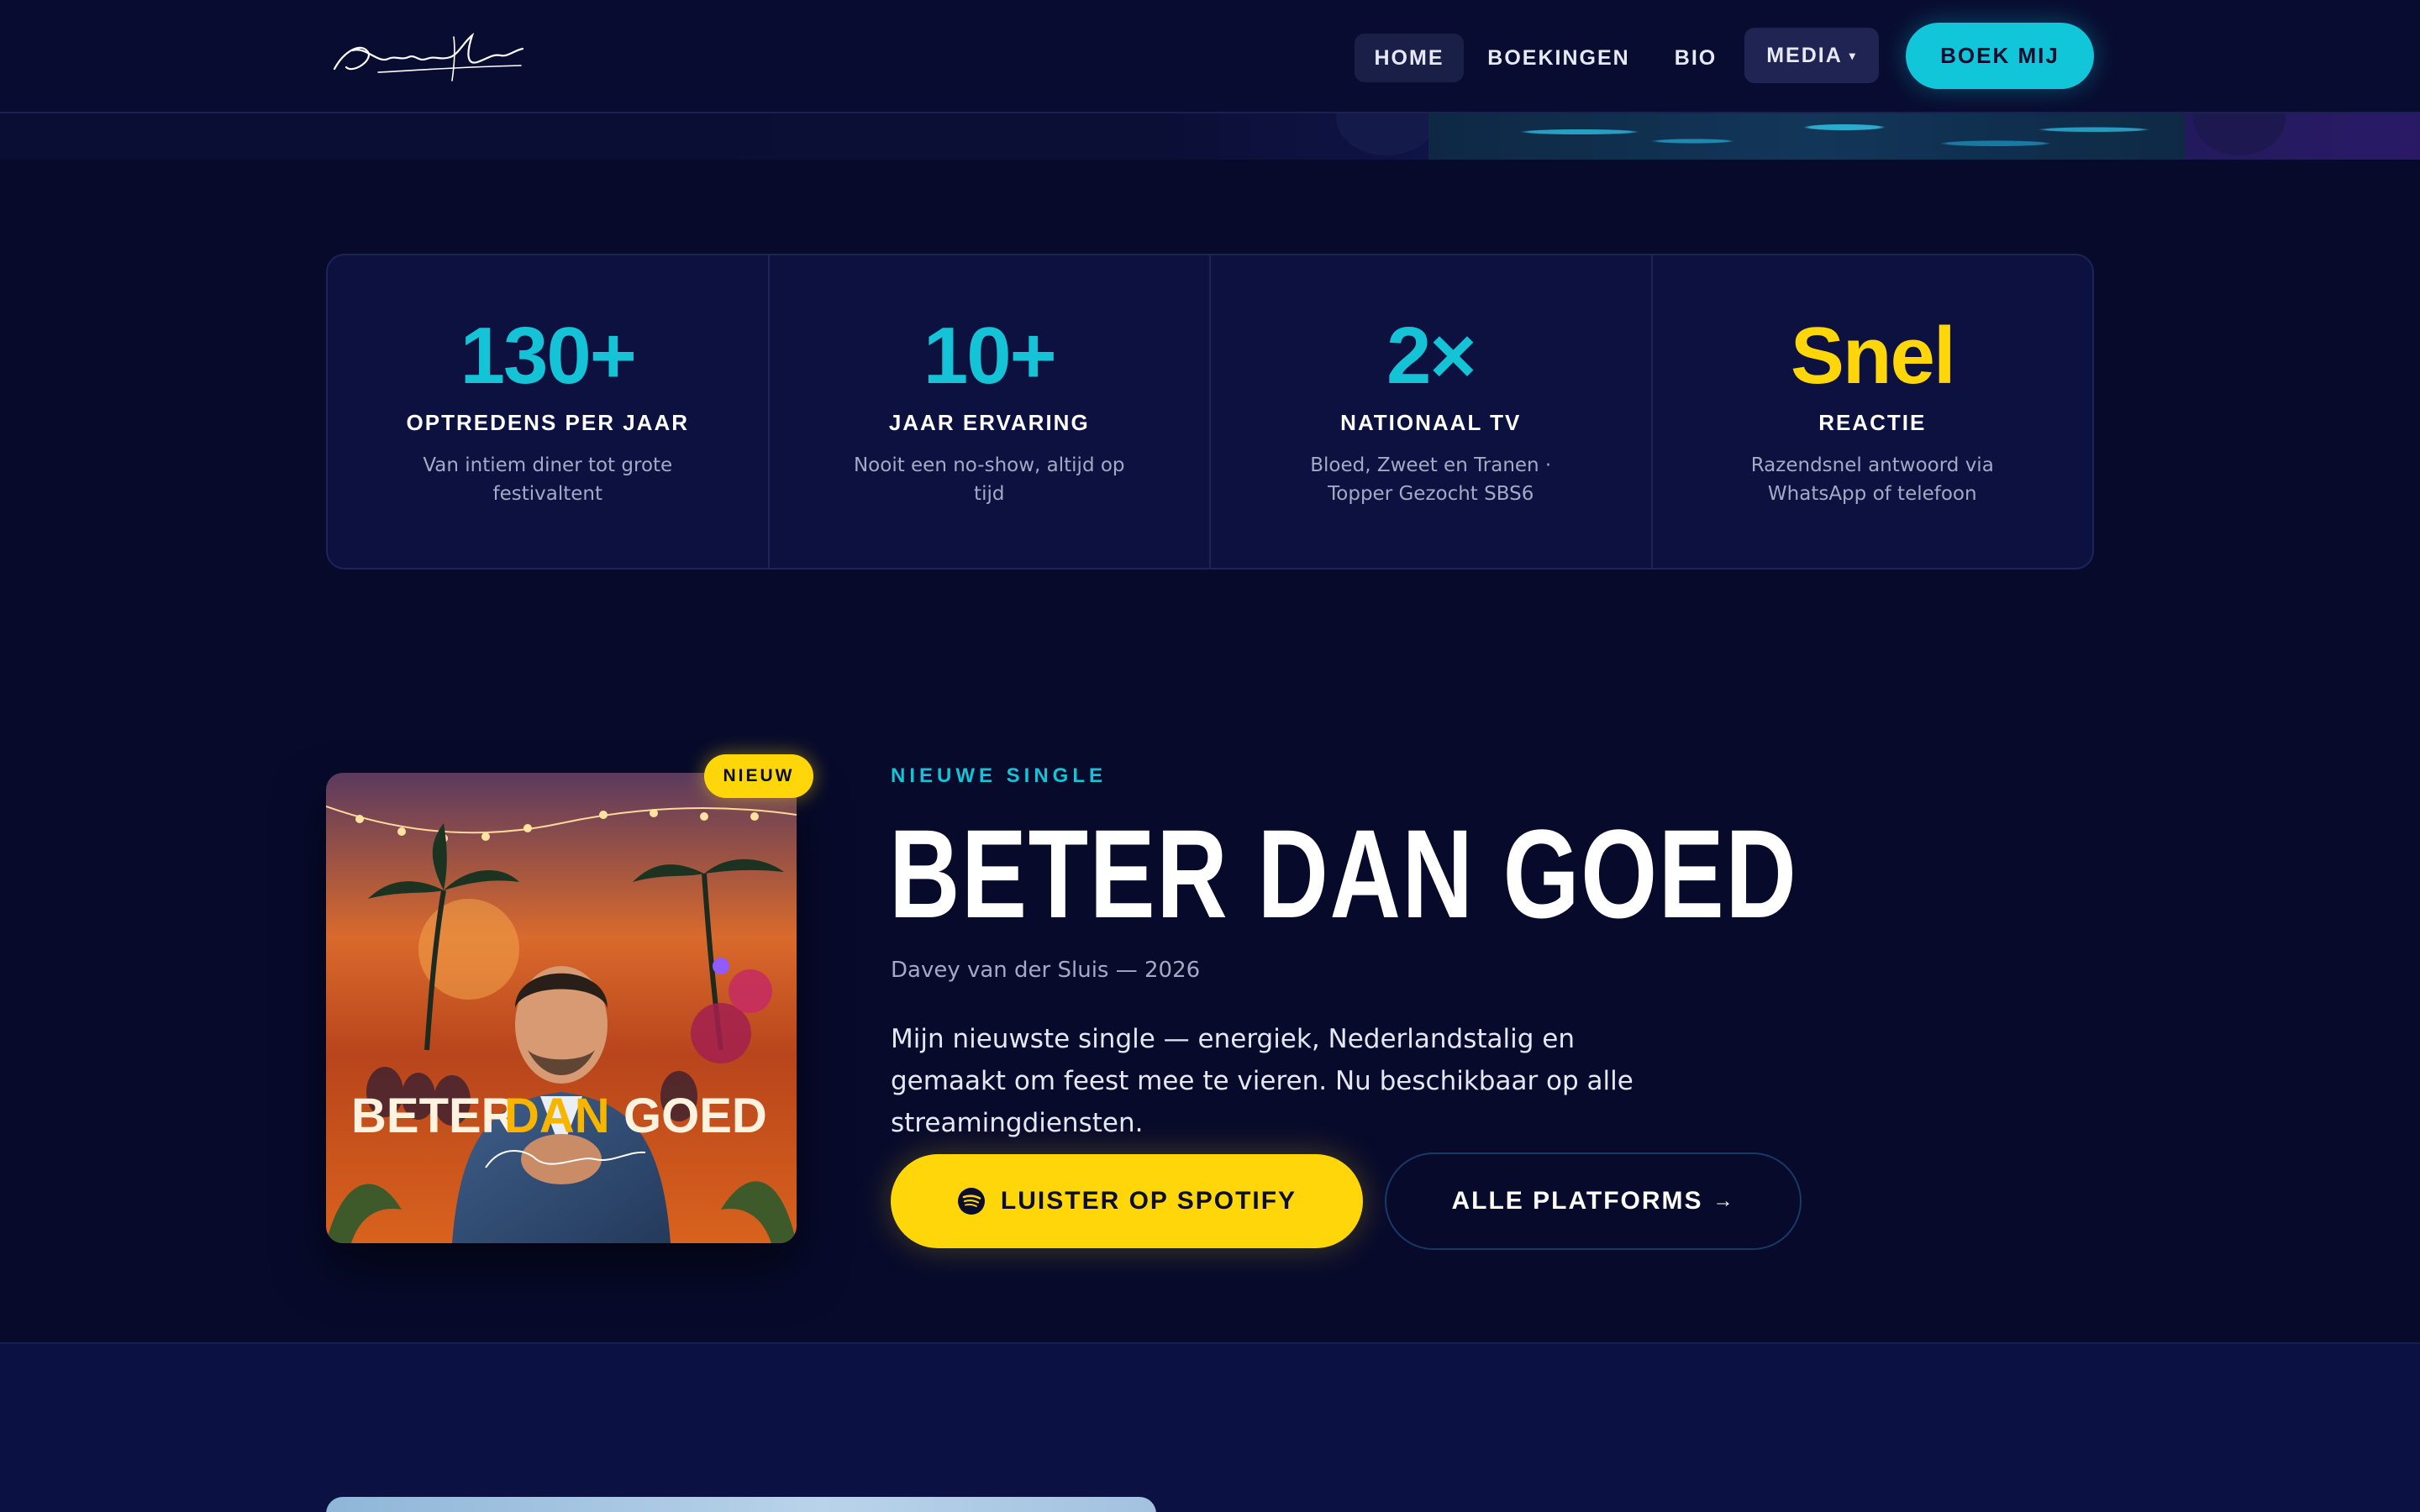  Describe the element at coordinates (1127, 1201) in the screenshot. I see `listen-spotify-button: LUISTER OP SPOTIFY` at that location.